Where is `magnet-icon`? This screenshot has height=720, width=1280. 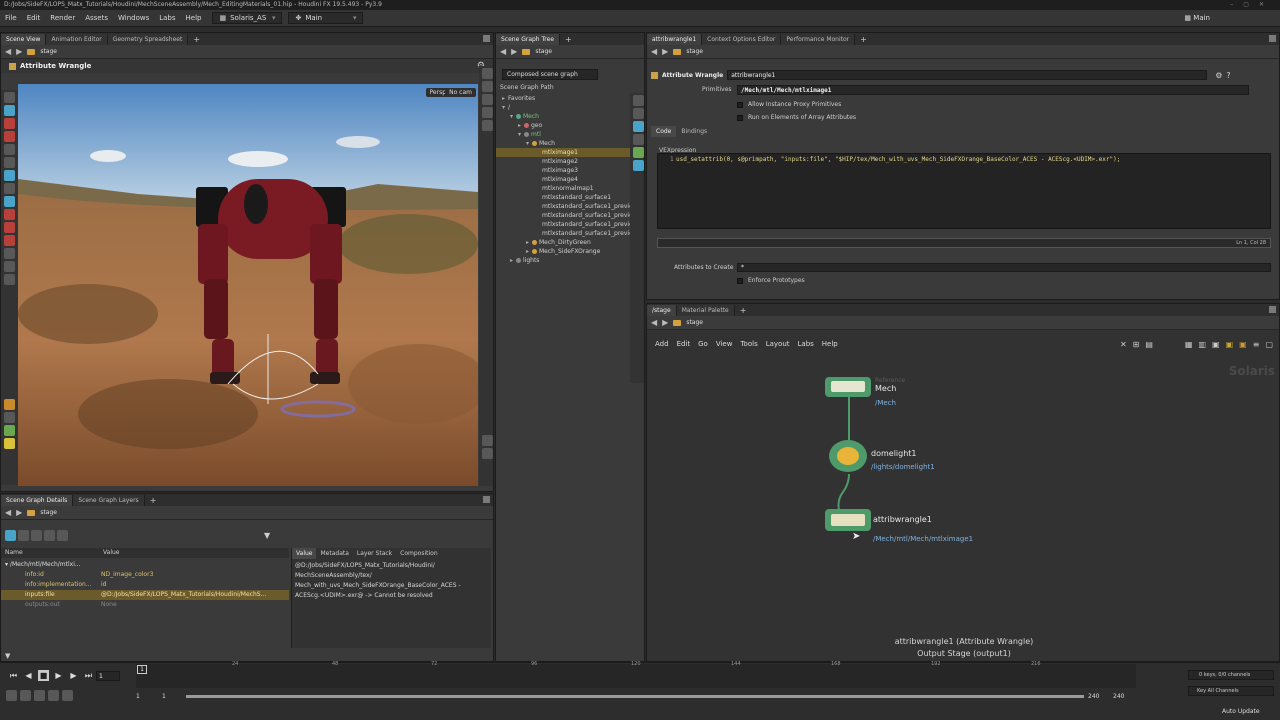
magnet-icon is located at coordinates (9, 227).